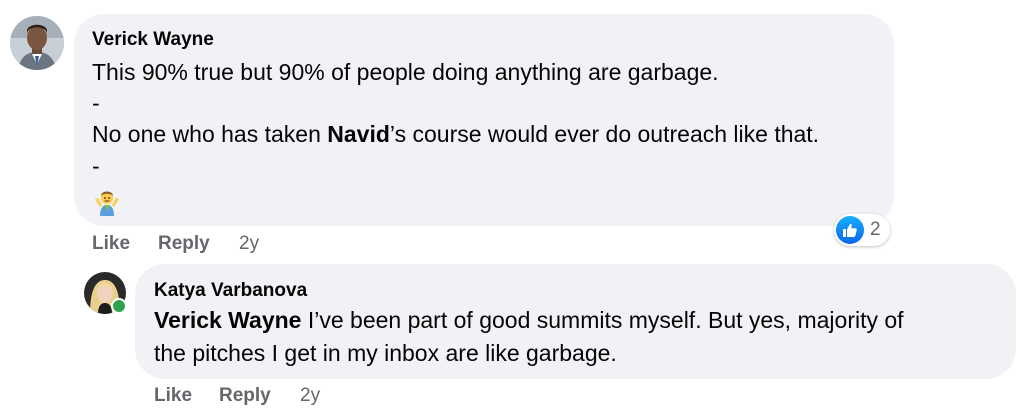 Image resolution: width=1024 pixels, height=408 pixels. I want to click on mention-verick-wayne: Verick Wayne, so click(227, 320).